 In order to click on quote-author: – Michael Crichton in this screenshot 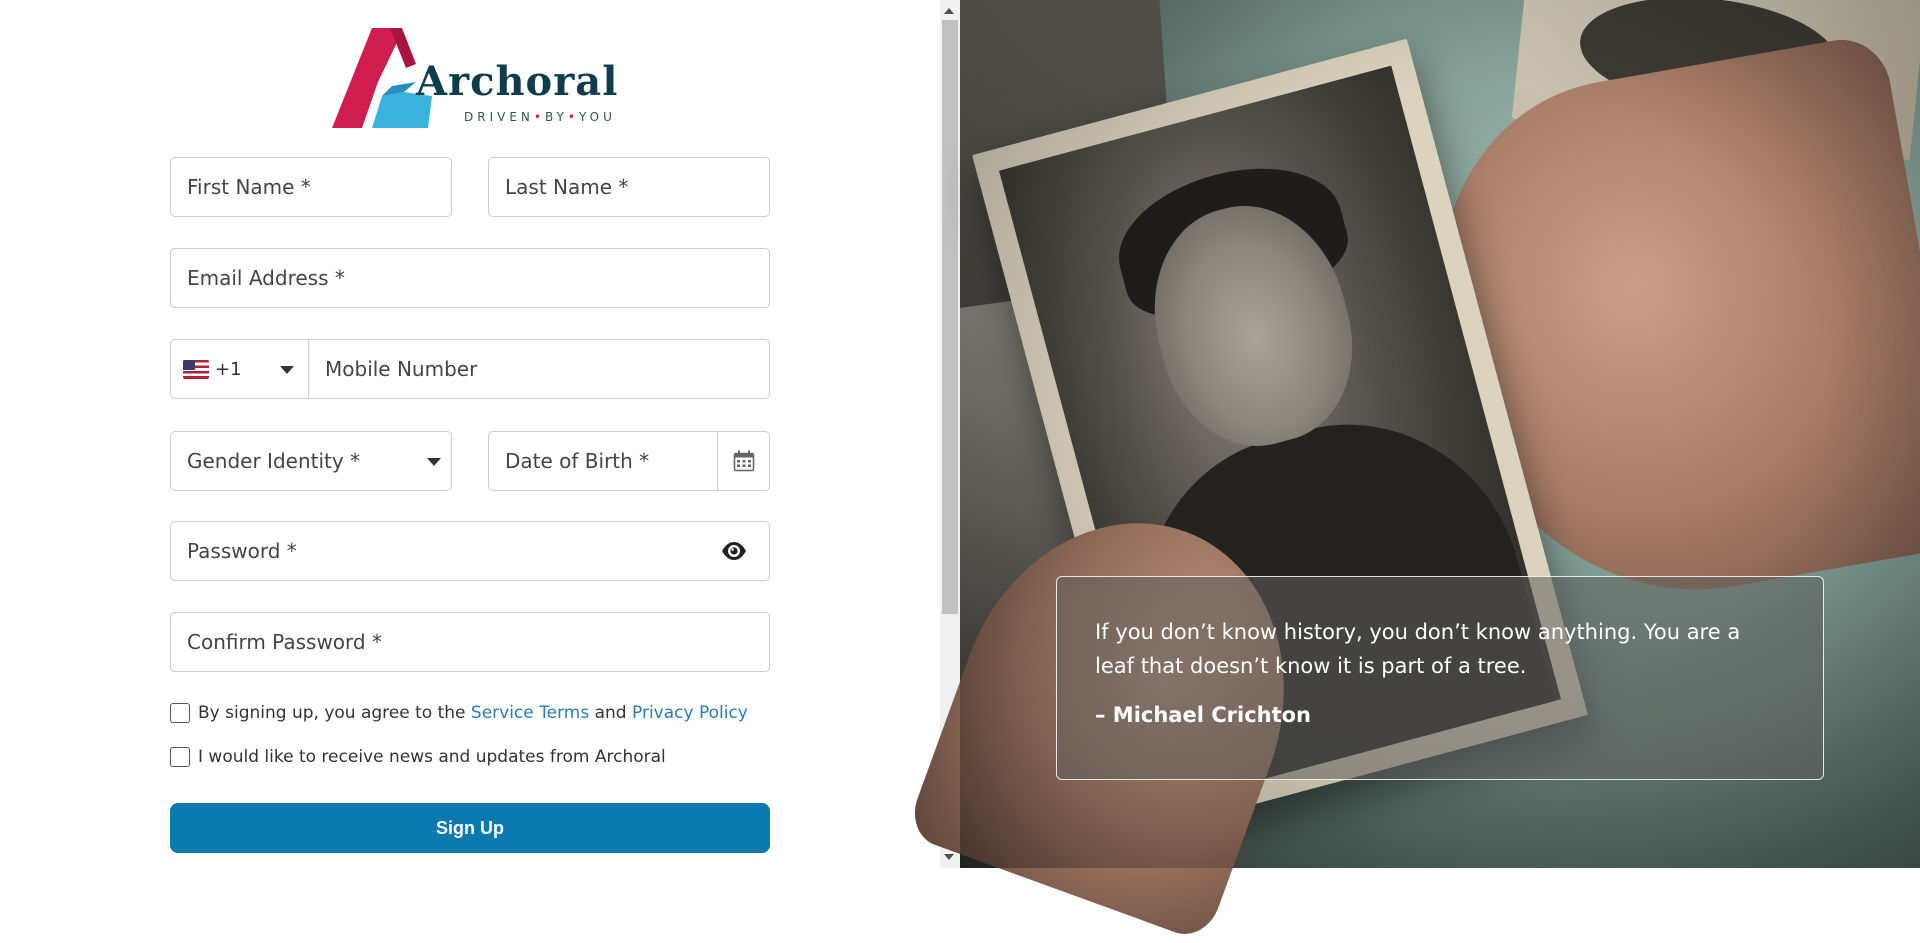, I will do `click(1203, 715)`.